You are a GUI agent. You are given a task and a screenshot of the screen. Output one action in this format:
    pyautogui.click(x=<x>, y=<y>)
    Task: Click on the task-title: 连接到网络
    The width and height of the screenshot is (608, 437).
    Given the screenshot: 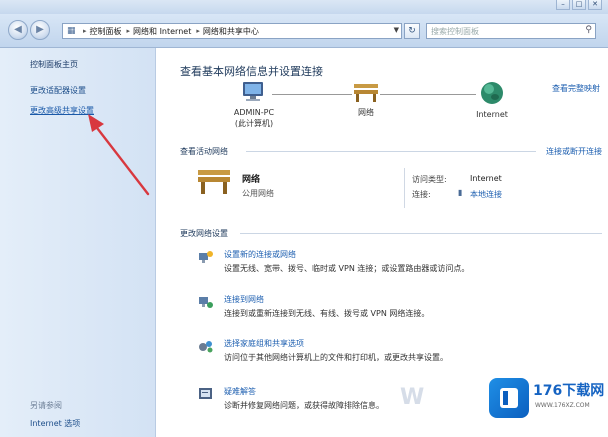 What is the action you would take?
    pyautogui.click(x=244, y=299)
    